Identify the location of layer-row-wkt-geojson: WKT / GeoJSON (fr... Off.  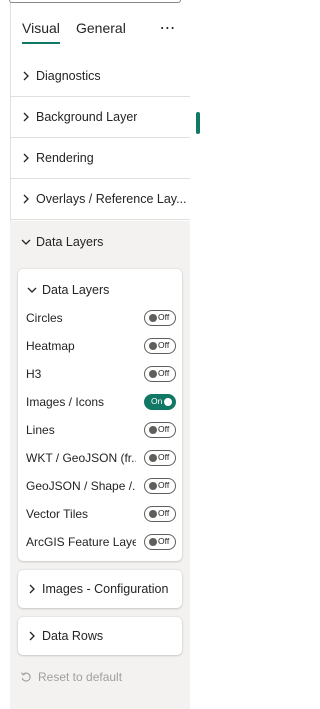
(101, 458).